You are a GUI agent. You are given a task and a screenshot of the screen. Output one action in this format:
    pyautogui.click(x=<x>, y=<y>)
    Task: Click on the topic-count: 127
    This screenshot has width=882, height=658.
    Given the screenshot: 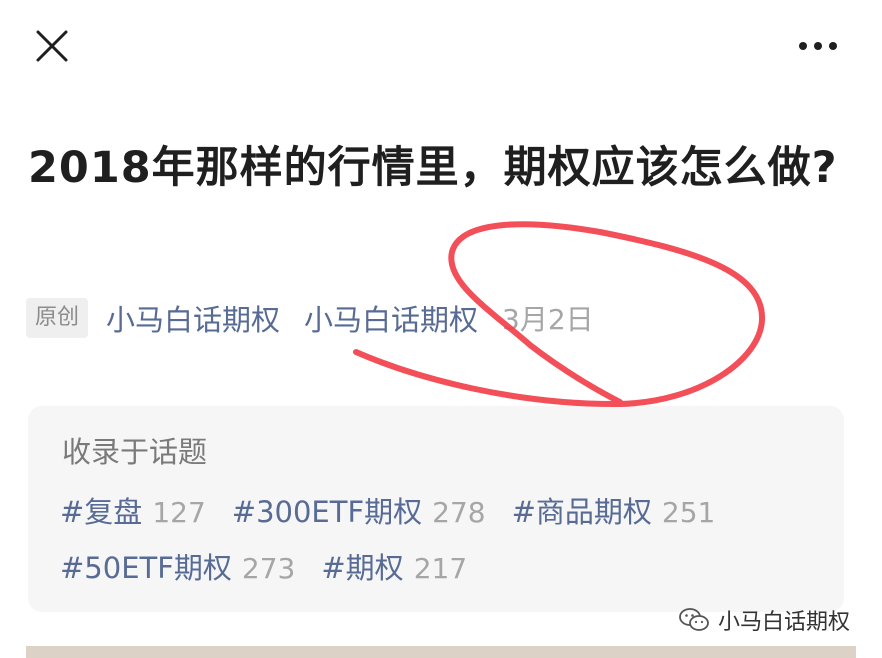 What is the action you would take?
    pyautogui.click(x=179, y=512)
    